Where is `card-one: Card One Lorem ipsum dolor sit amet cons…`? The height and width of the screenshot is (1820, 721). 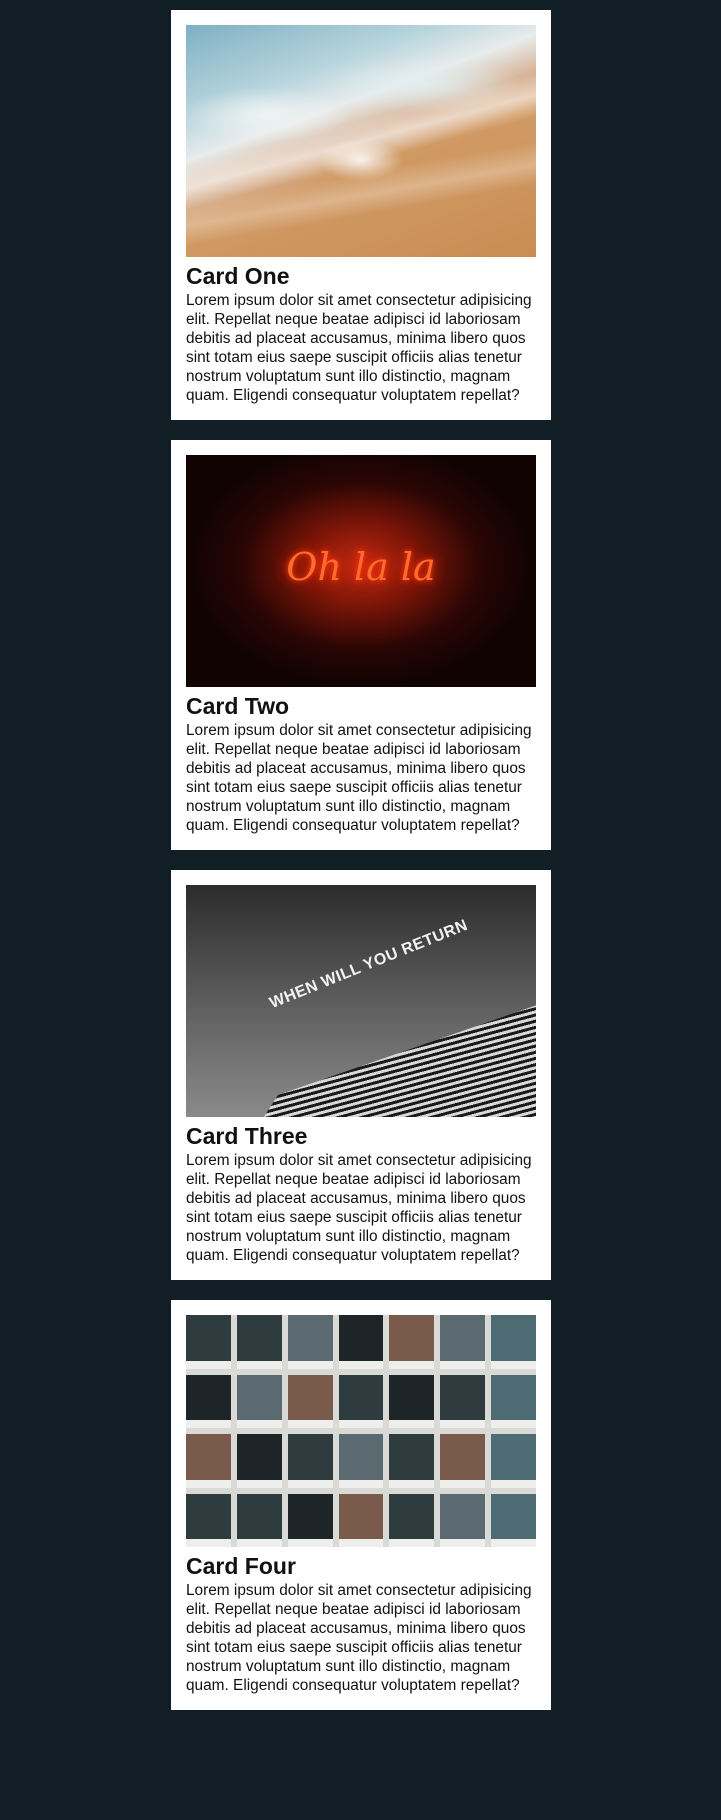
card-one: Card One Lorem ipsum dolor sit amet cons… is located at coordinates (361, 215).